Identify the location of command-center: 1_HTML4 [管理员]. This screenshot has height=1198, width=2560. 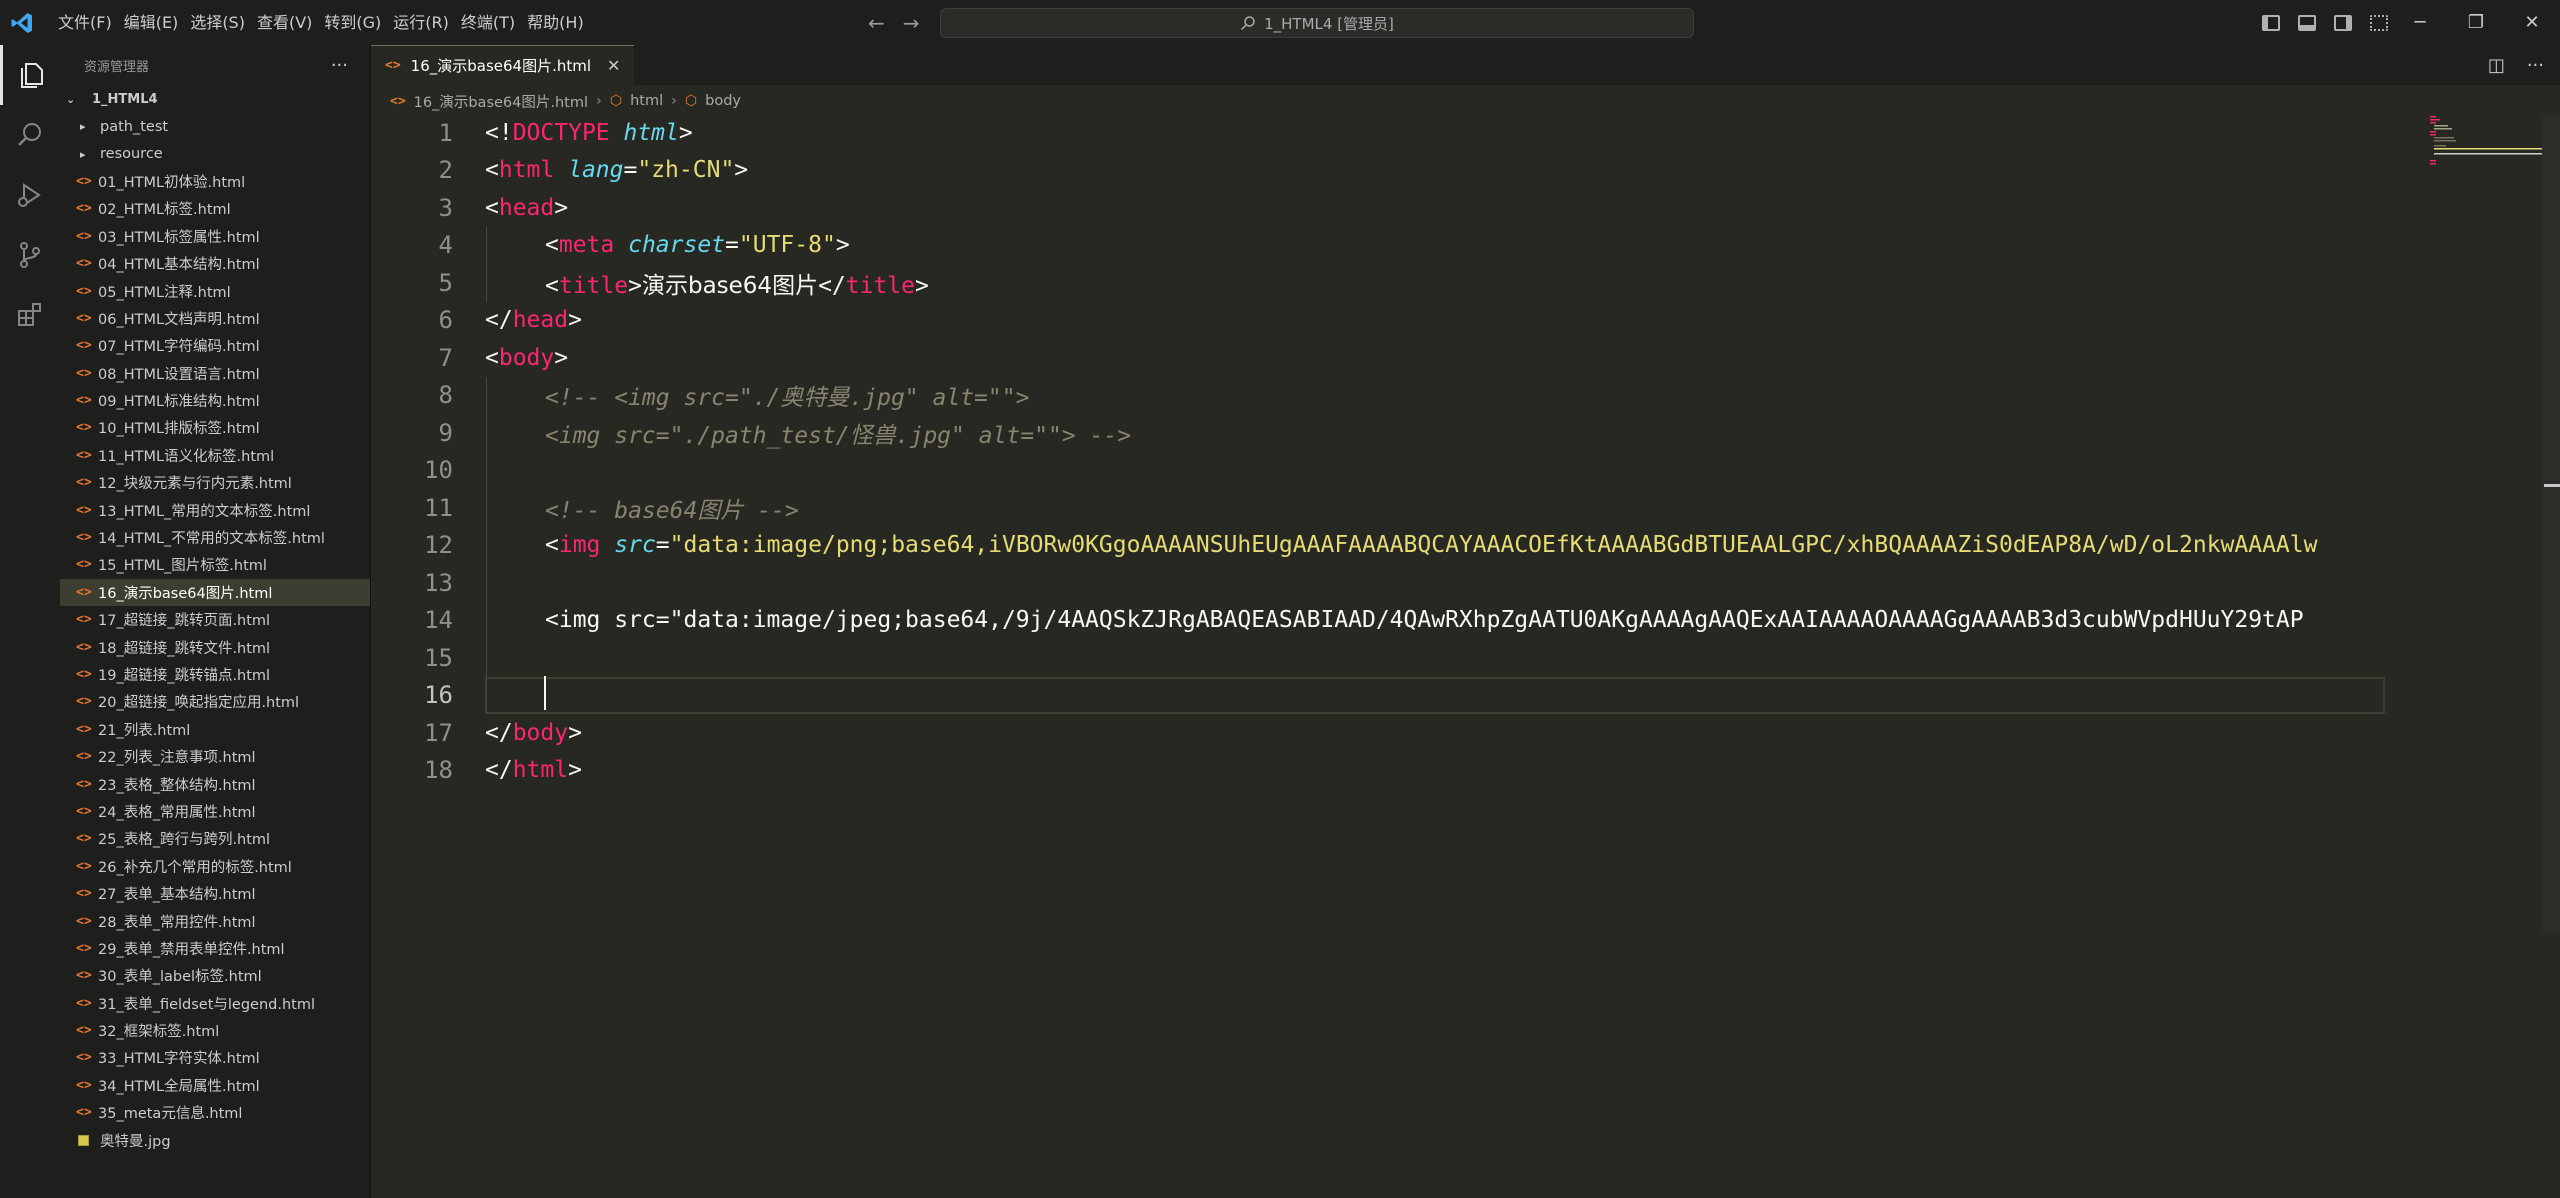
(1317, 23).